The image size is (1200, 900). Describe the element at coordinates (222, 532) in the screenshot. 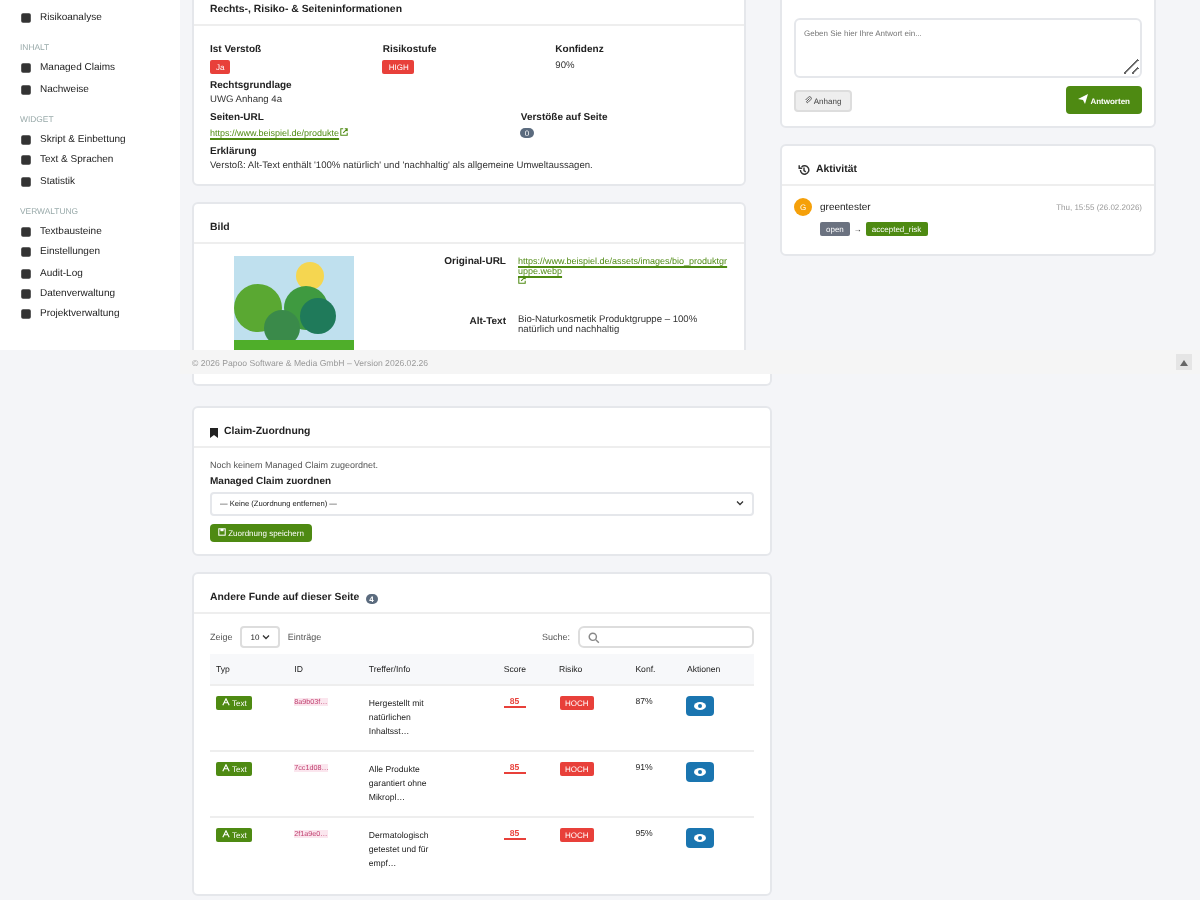

I see `save-icon` at that location.